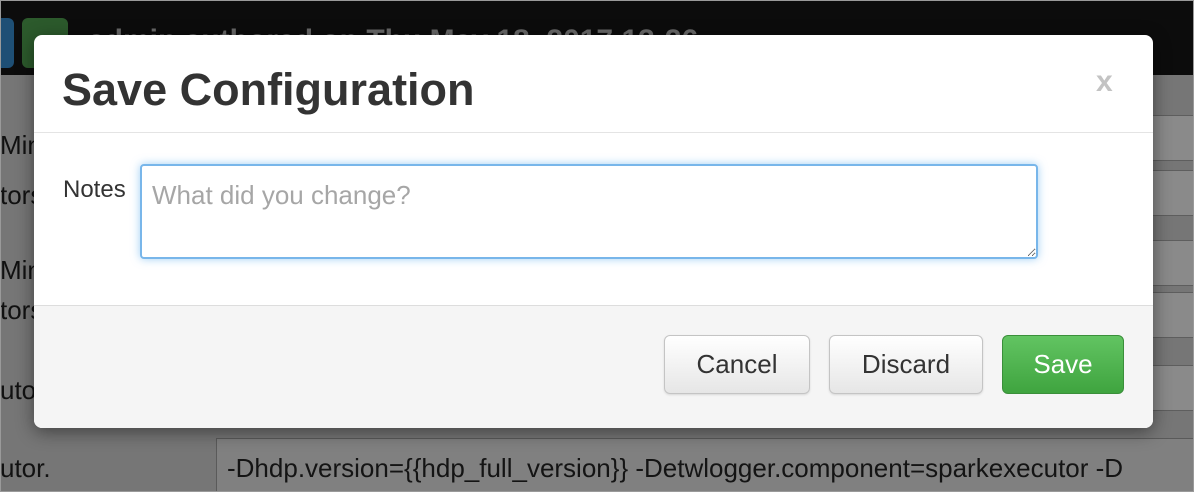  What do you see at coordinates (7, 43) in the screenshot?
I see `background-blue-button` at bounding box center [7, 43].